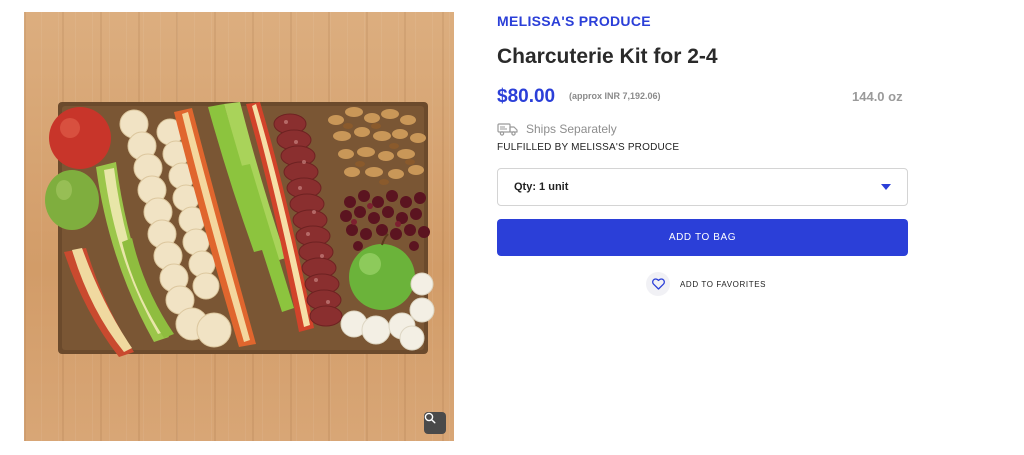  What do you see at coordinates (526, 96) in the screenshot?
I see `product-price: $80.00` at bounding box center [526, 96].